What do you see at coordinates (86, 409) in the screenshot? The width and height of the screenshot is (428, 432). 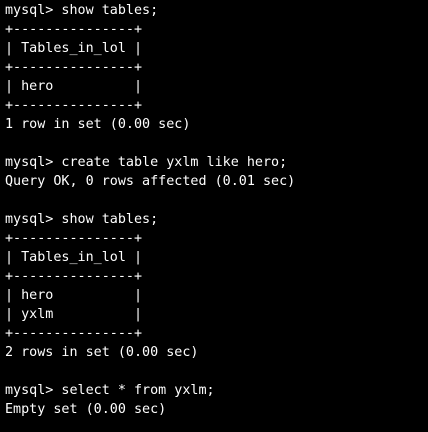 I see `result-summary: Empty set (0.00 sec)` at bounding box center [86, 409].